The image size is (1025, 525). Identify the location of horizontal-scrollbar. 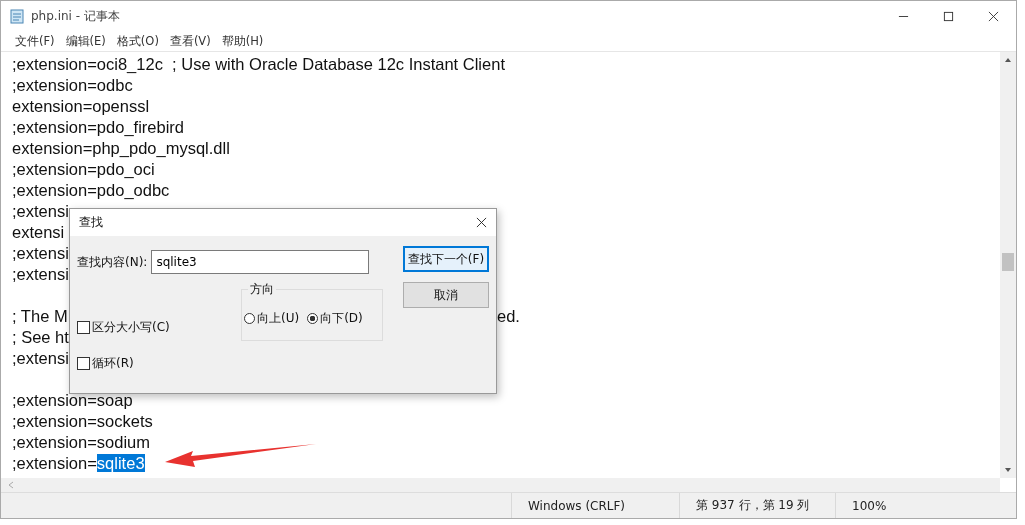
(500, 485).